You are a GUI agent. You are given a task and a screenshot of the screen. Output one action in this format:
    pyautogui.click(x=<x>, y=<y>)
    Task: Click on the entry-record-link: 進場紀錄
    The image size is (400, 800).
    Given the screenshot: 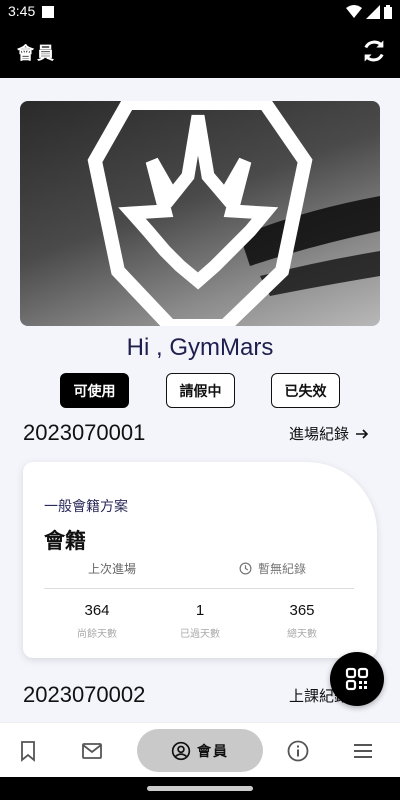 What is the action you would take?
    pyautogui.click(x=329, y=433)
    